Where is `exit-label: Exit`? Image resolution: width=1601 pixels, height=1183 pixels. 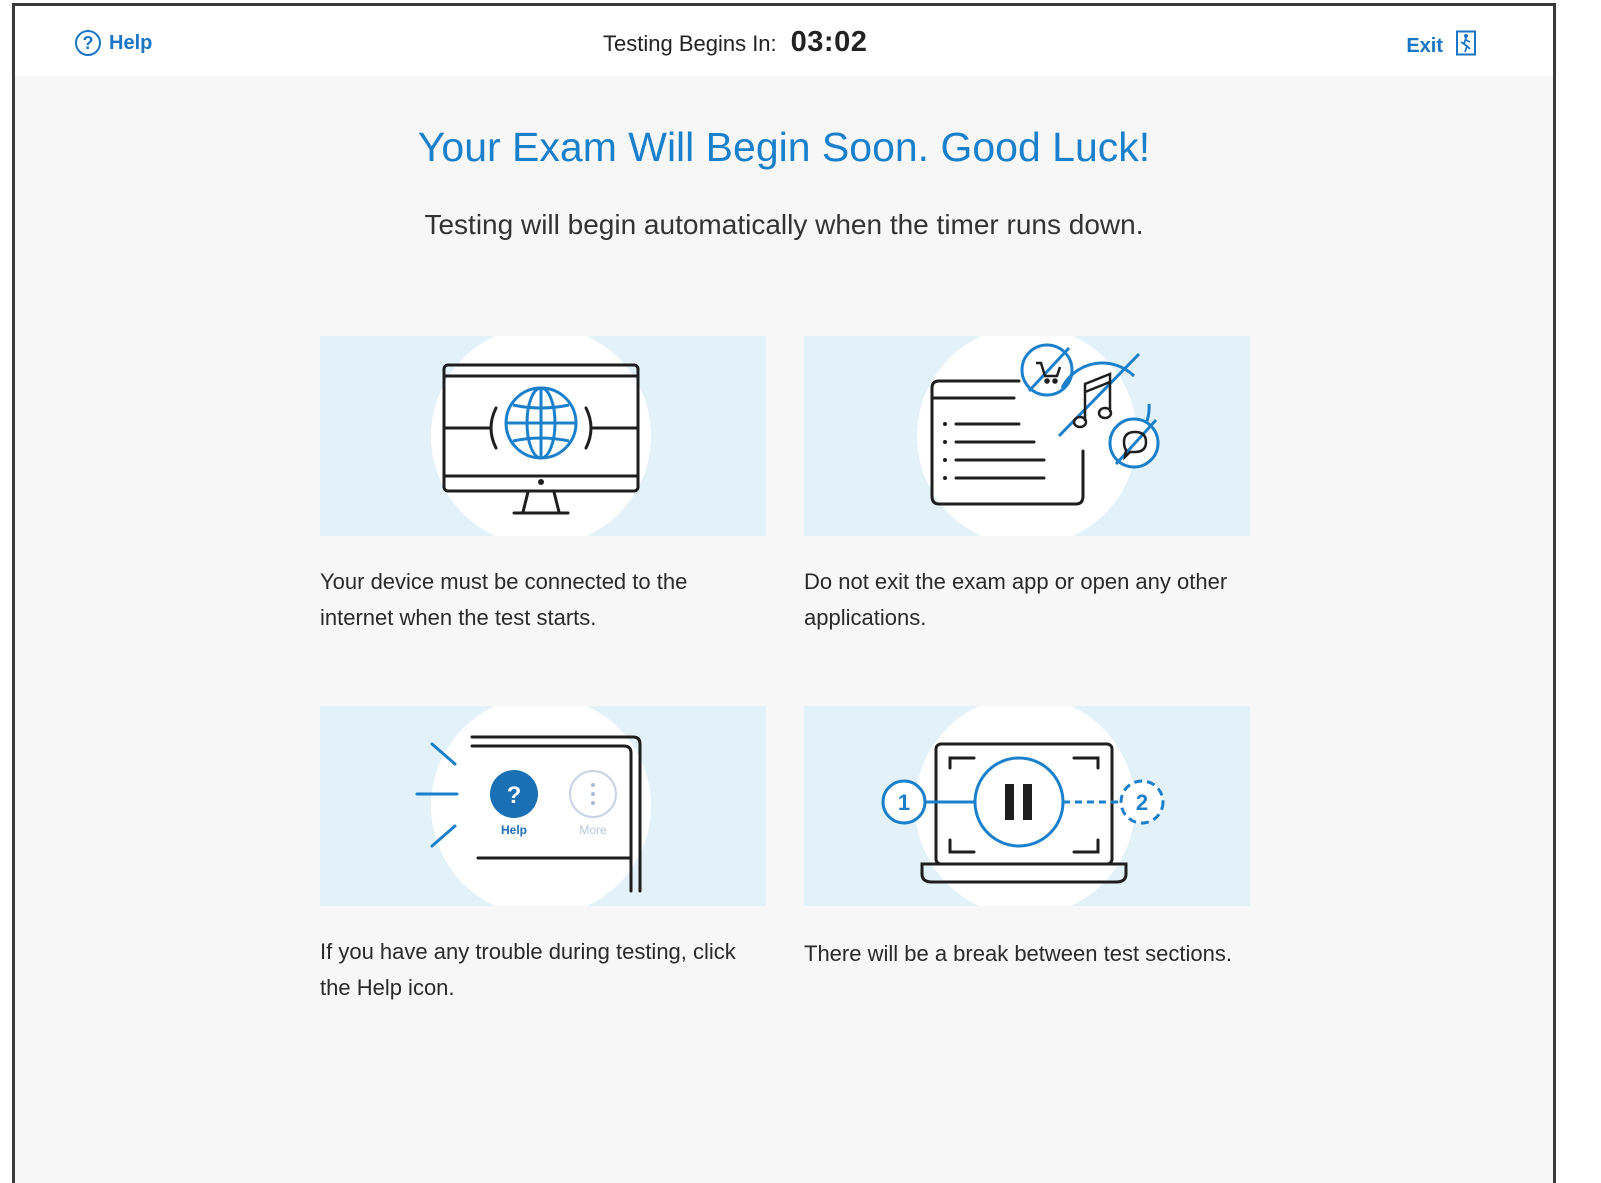 exit-label: Exit is located at coordinates (1424, 45).